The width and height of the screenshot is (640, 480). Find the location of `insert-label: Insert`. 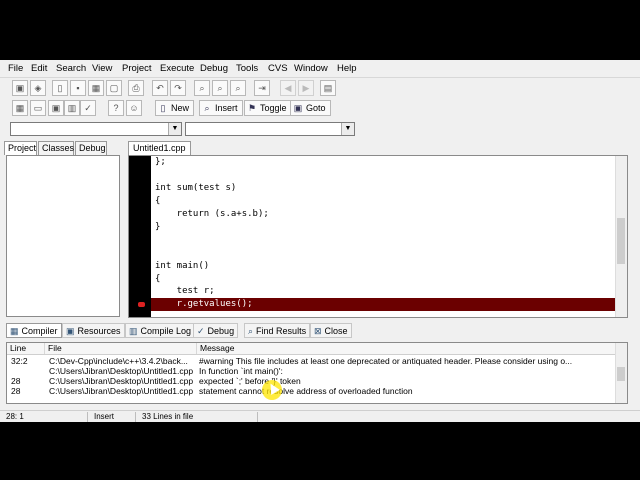

insert-label: Insert is located at coordinates (226, 108).